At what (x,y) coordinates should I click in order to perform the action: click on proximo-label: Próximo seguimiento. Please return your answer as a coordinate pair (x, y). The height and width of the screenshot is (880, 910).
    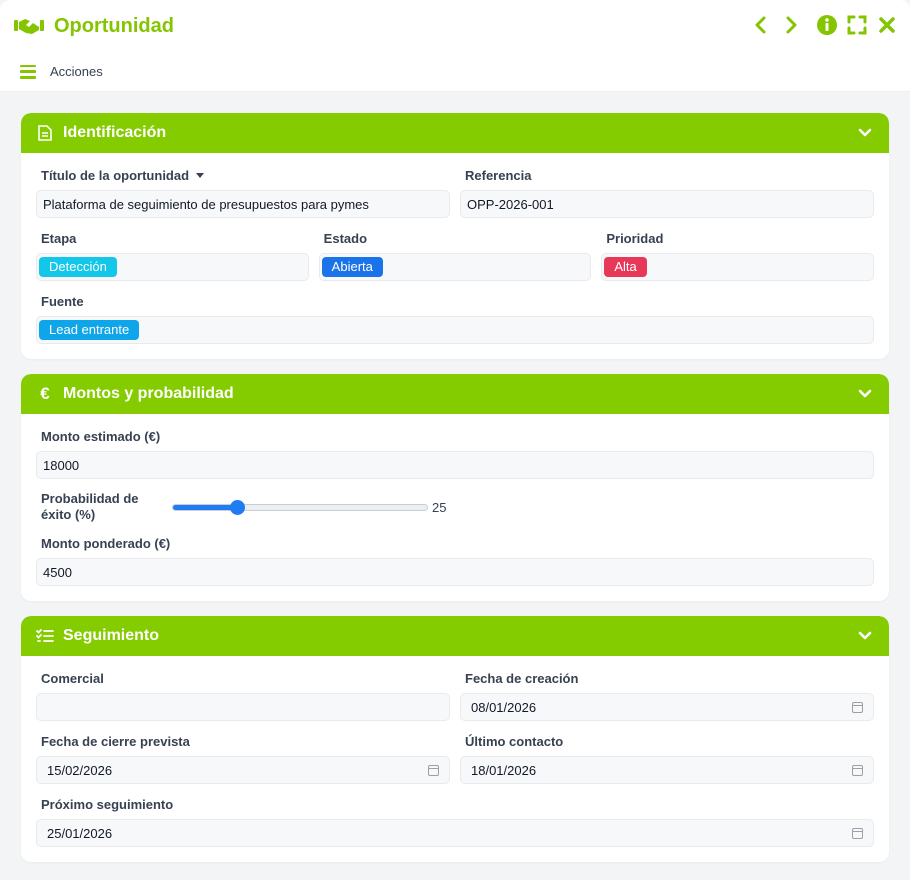
    Looking at the image, I should click on (107, 804).